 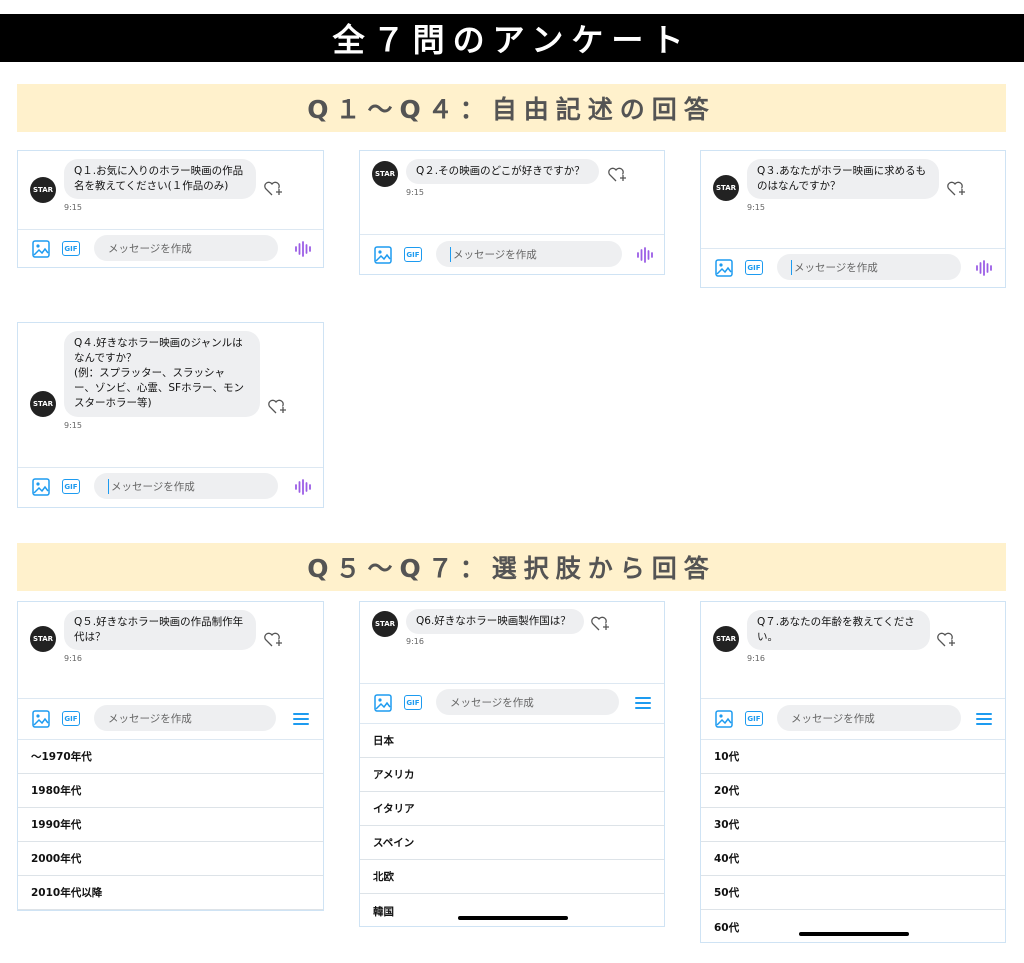 What do you see at coordinates (495, 621) in the screenshot?
I see `message-bubble: Q6.好きなホラー映画製作国は？` at bounding box center [495, 621].